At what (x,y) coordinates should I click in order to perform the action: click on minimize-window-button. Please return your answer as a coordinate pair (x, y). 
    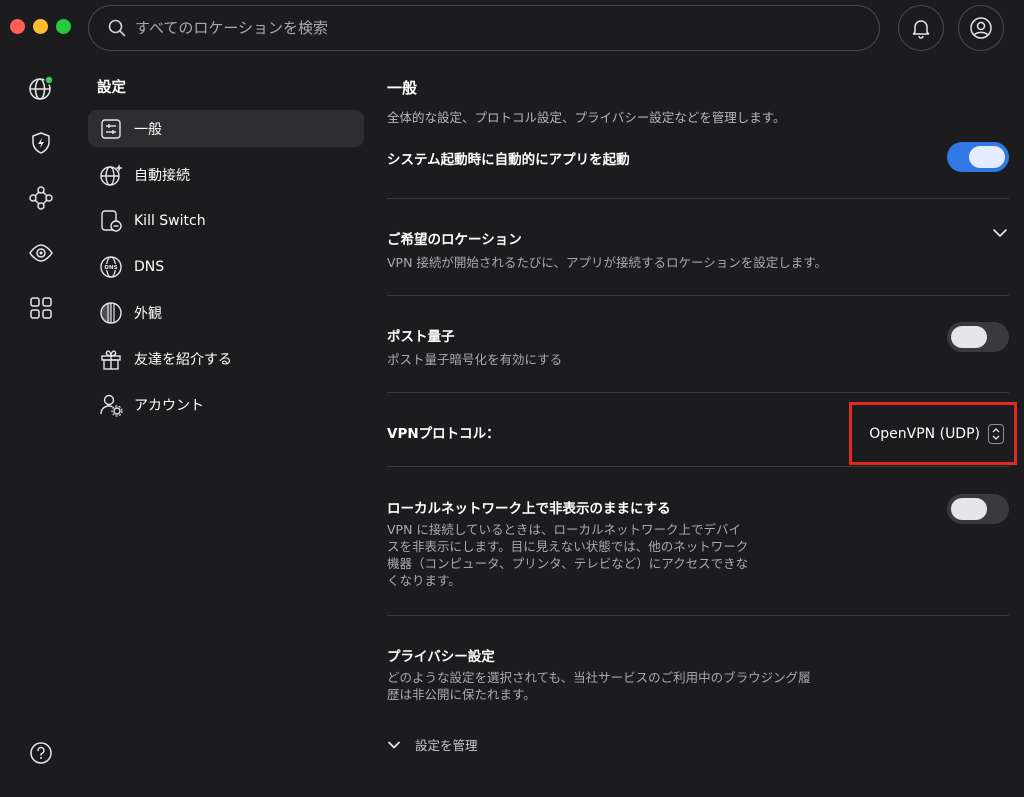
    Looking at the image, I should click on (40, 26).